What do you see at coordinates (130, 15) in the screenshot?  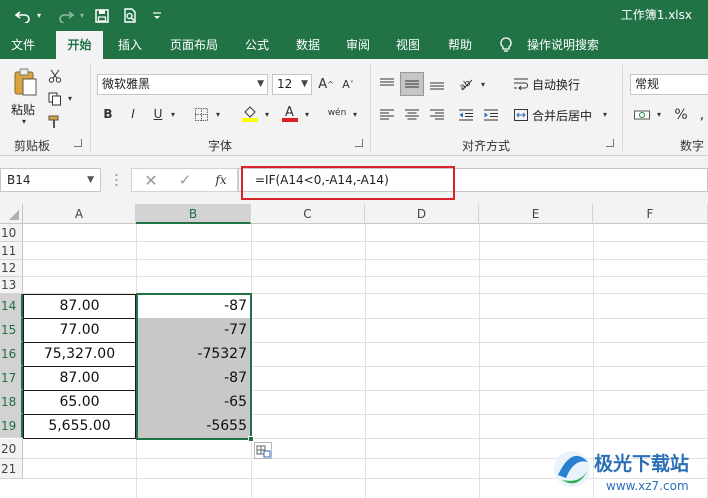 I see `print-preview-icon` at bounding box center [130, 15].